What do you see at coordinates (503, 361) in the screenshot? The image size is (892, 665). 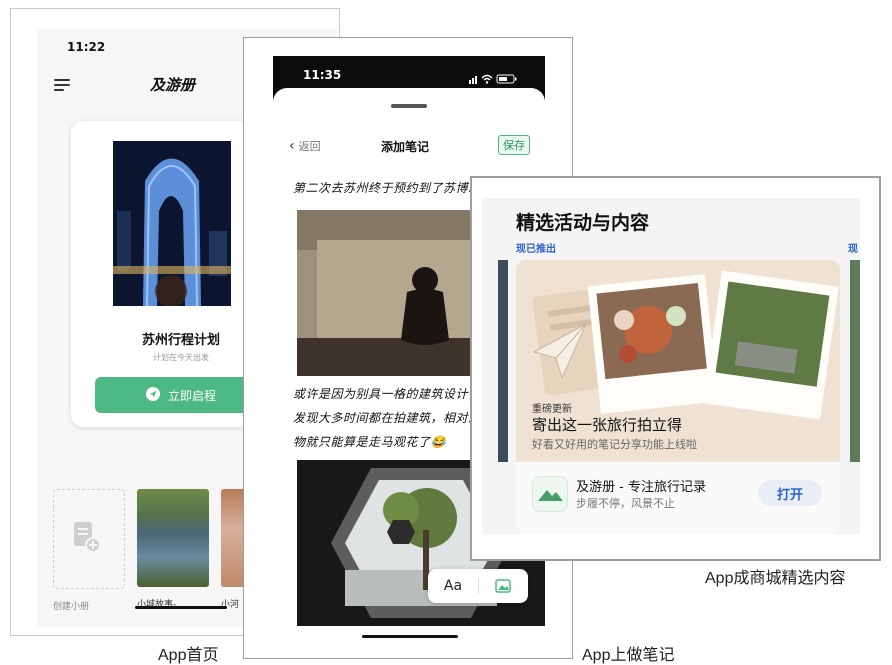 I see `prev-card-edge` at bounding box center [503, 361].